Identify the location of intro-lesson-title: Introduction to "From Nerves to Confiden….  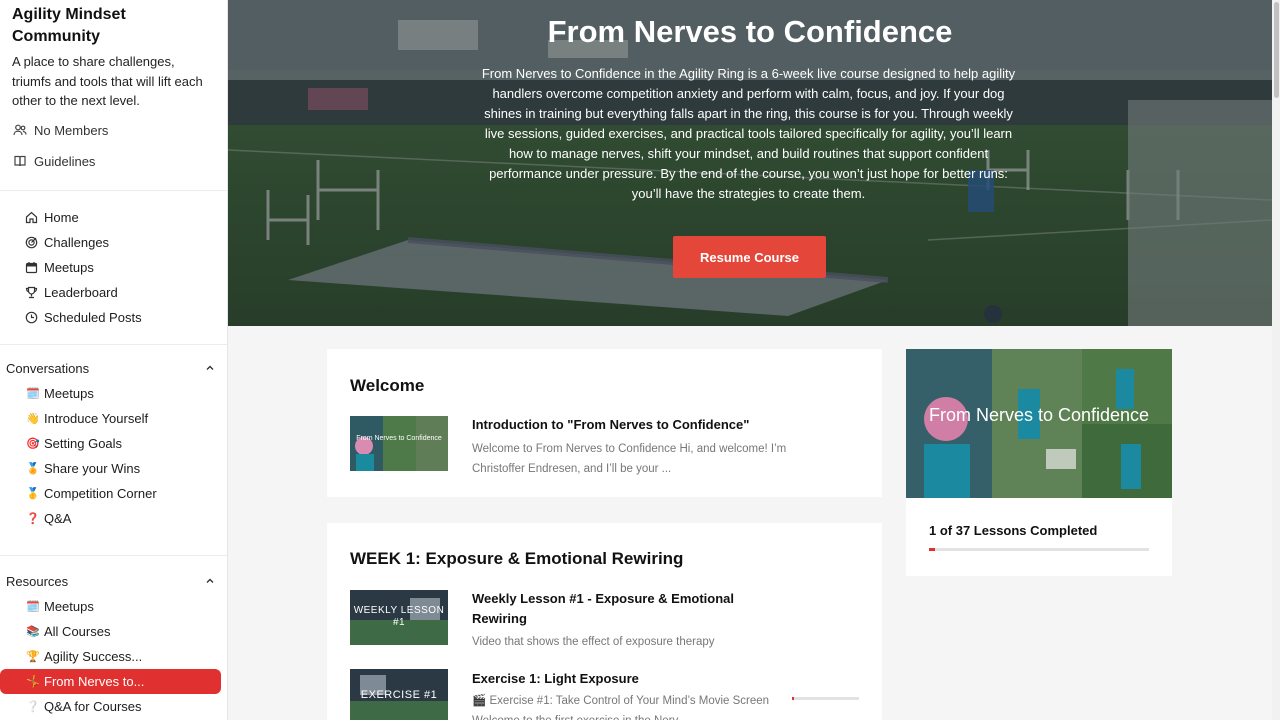
(632, 425).